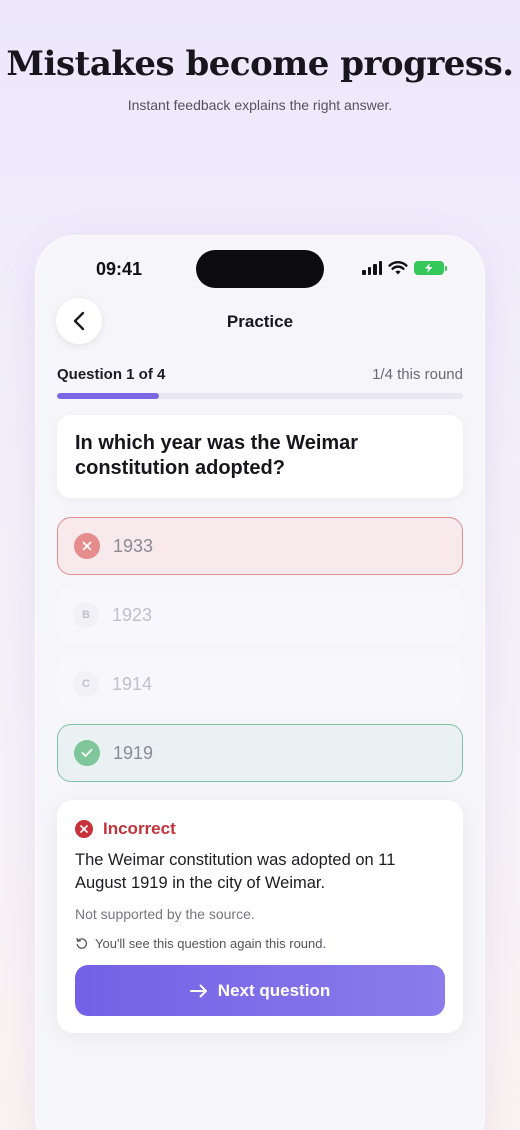 The height and width of the screenshot is (1130, 520). Describe the element at coordinates (84, 829) in the screenshot. I see `x-circle-icon` at that location.